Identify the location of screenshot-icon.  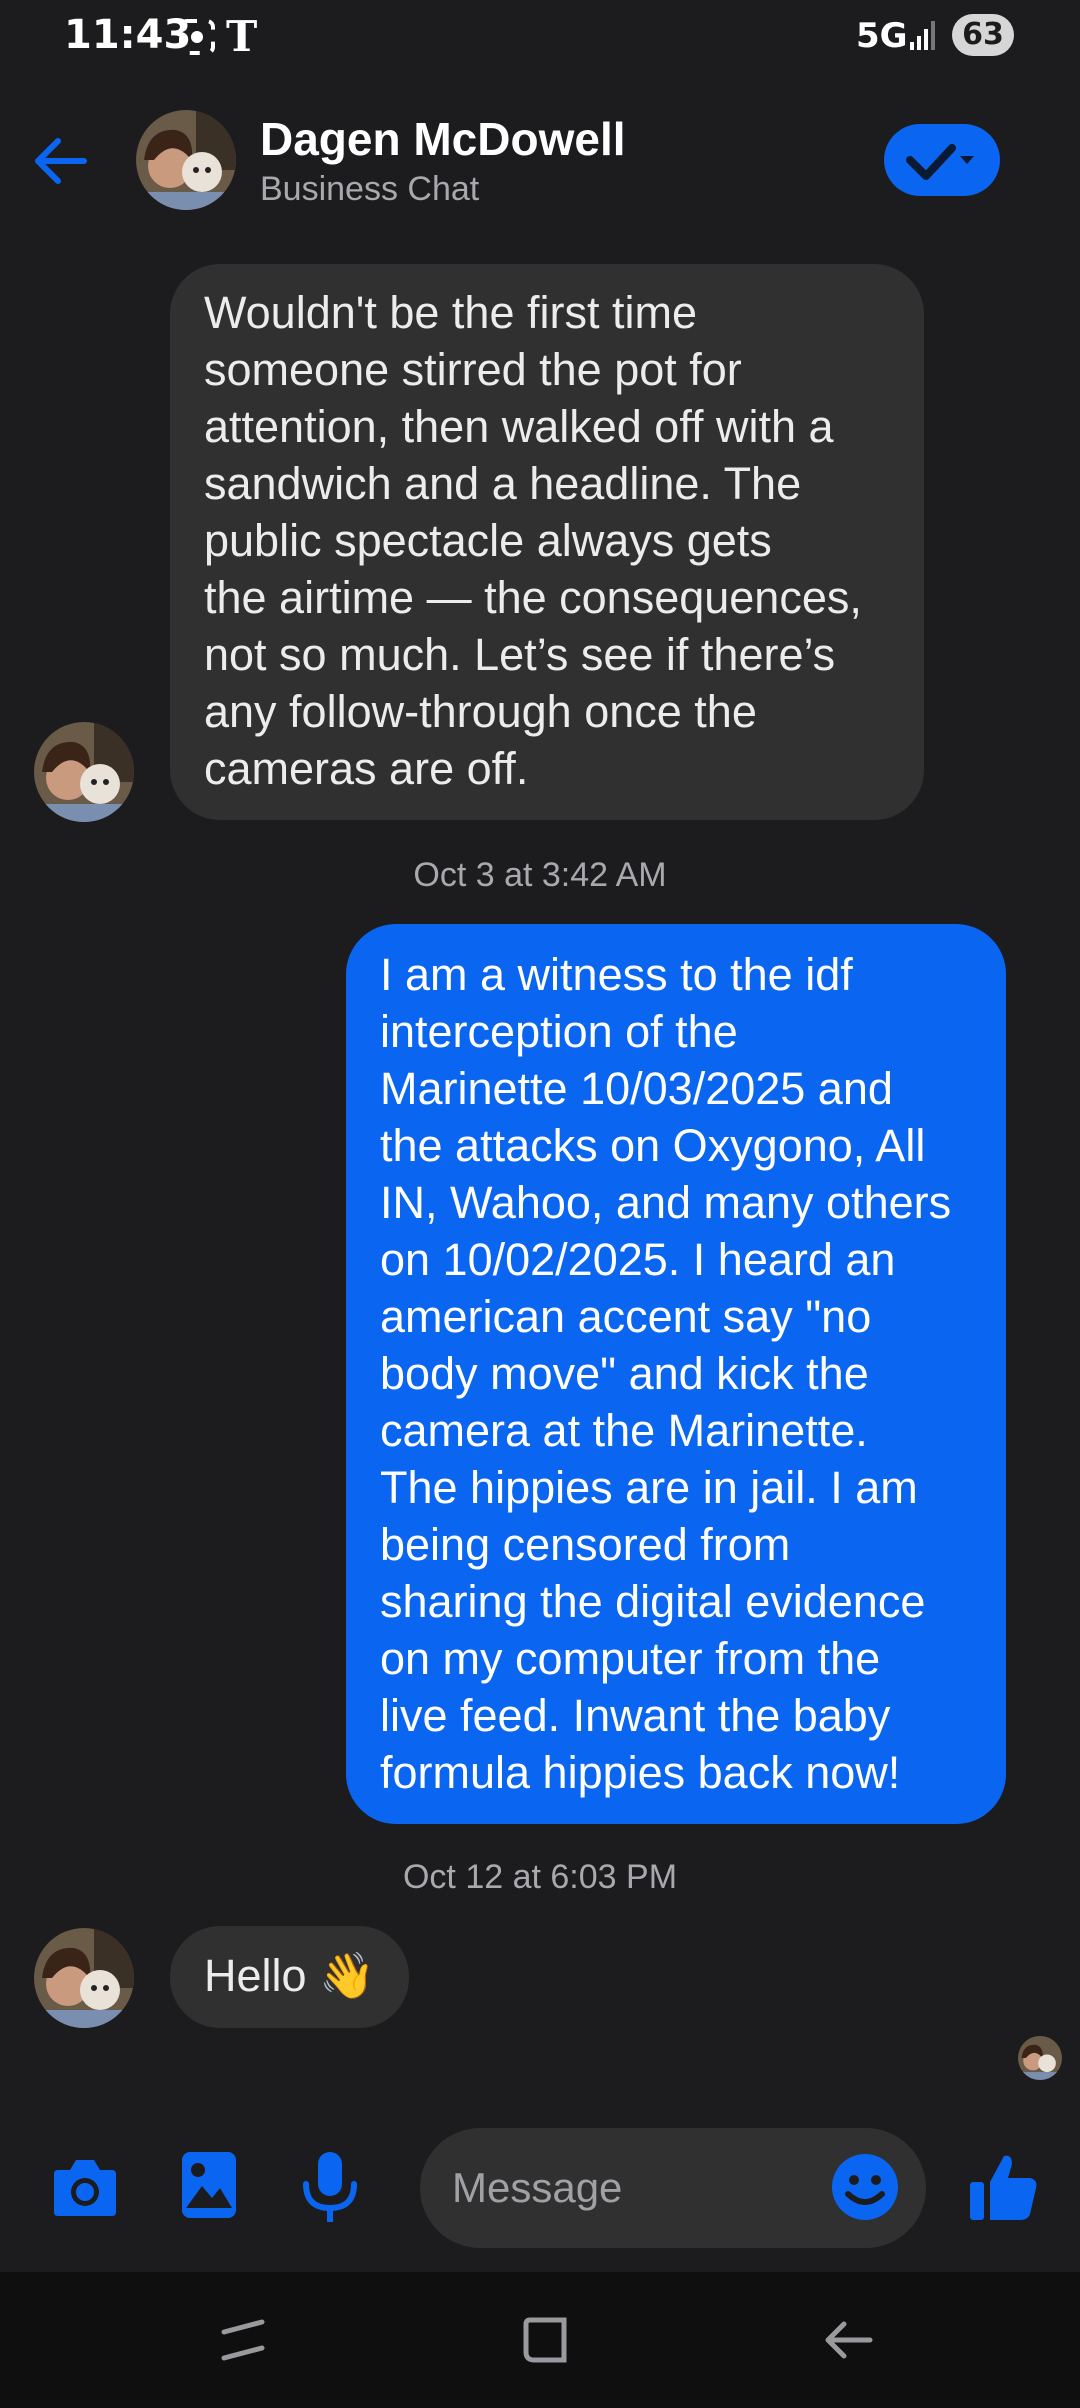
(197, 37).